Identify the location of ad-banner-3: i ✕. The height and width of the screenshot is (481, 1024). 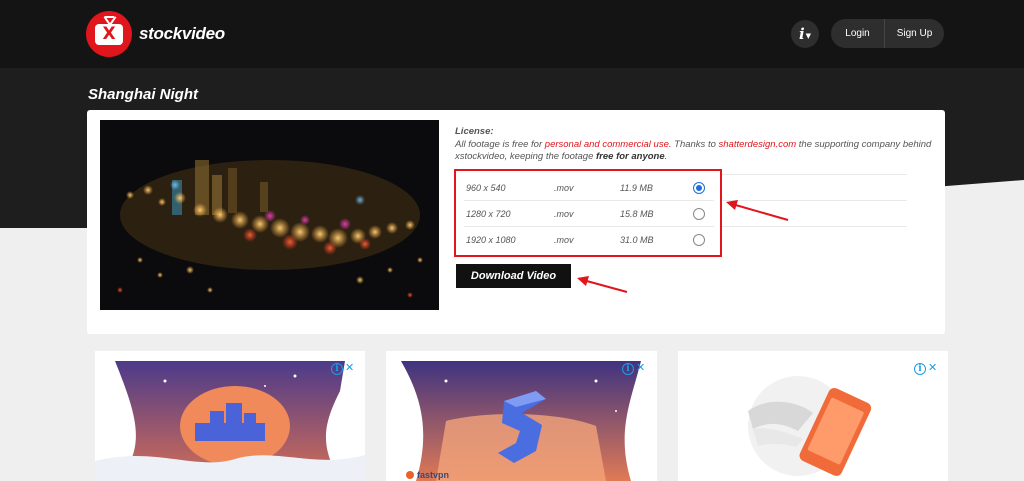
(813, 416).